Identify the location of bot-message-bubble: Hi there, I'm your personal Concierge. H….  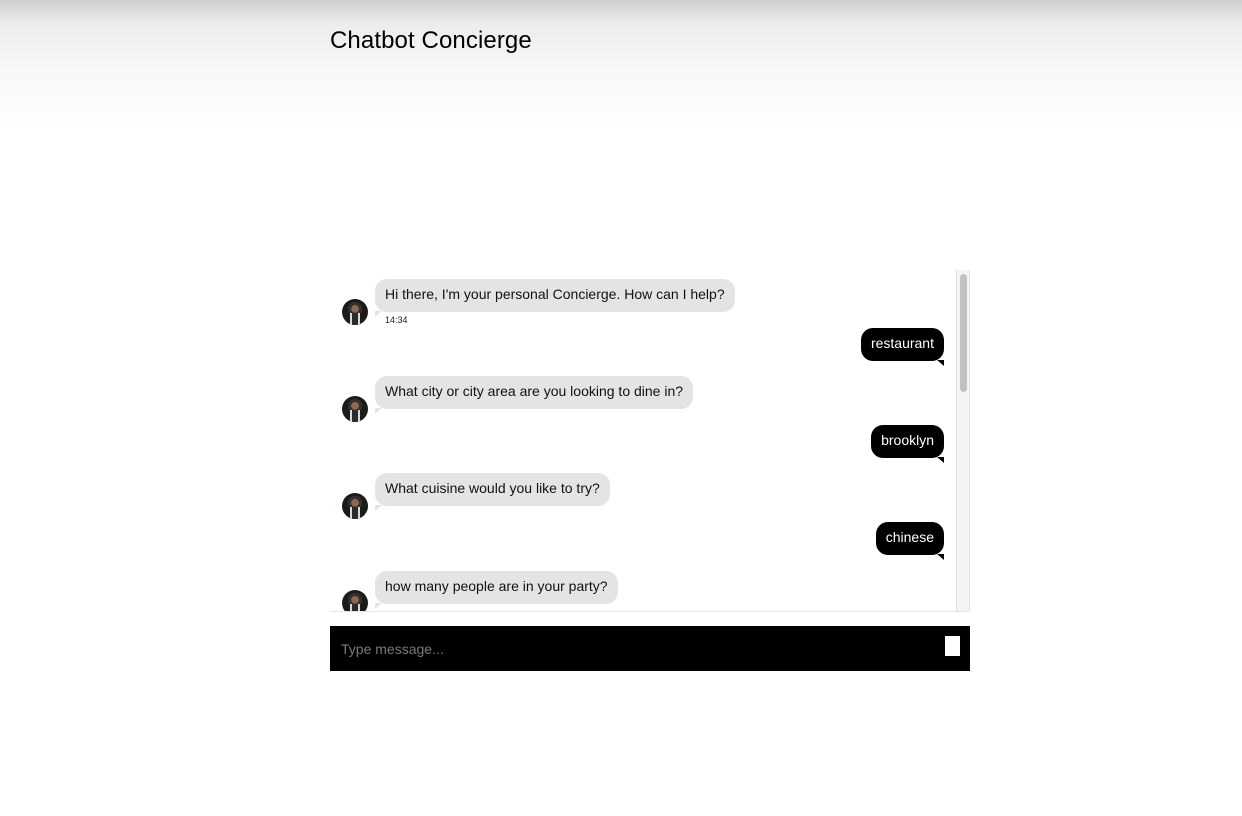
(555, 298).